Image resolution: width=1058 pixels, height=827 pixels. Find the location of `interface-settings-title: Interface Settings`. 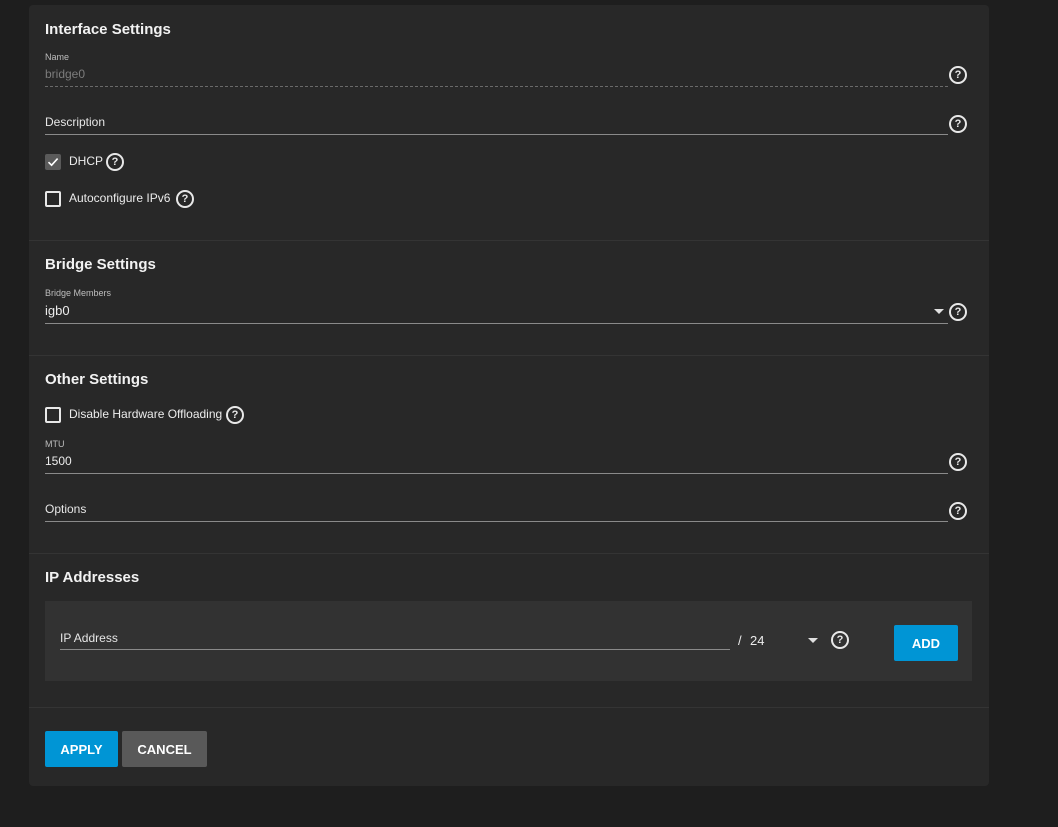

interface-settings-title: Interface Settings is located at coordinates (108, 29).